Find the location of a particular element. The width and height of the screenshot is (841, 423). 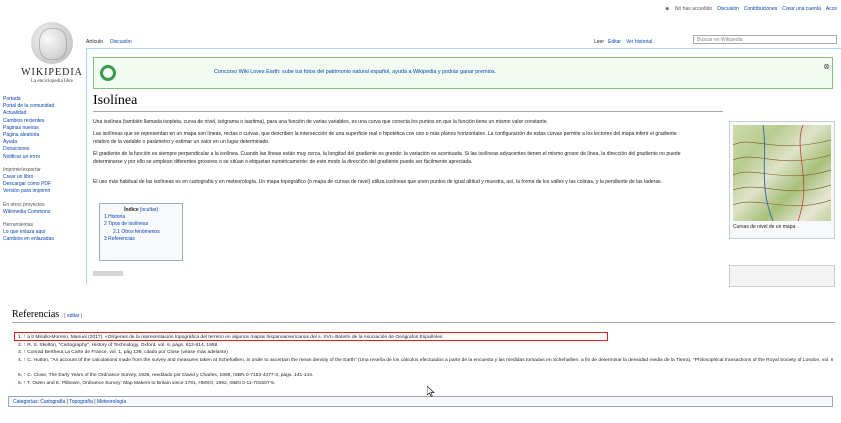

second-image-thumbnail is located at coordinates (782, 276).